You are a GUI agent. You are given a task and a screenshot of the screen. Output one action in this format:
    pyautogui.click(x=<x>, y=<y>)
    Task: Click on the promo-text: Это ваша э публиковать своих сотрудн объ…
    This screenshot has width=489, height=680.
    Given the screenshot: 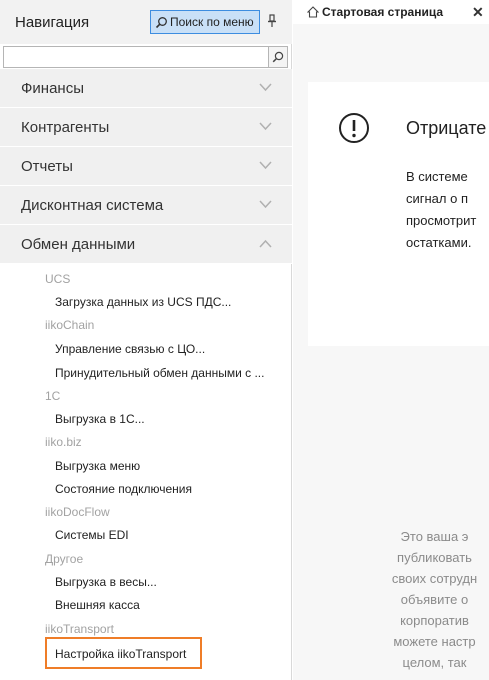 What is the action you would take?
    pyautogui.click(x=434, y=603)
    